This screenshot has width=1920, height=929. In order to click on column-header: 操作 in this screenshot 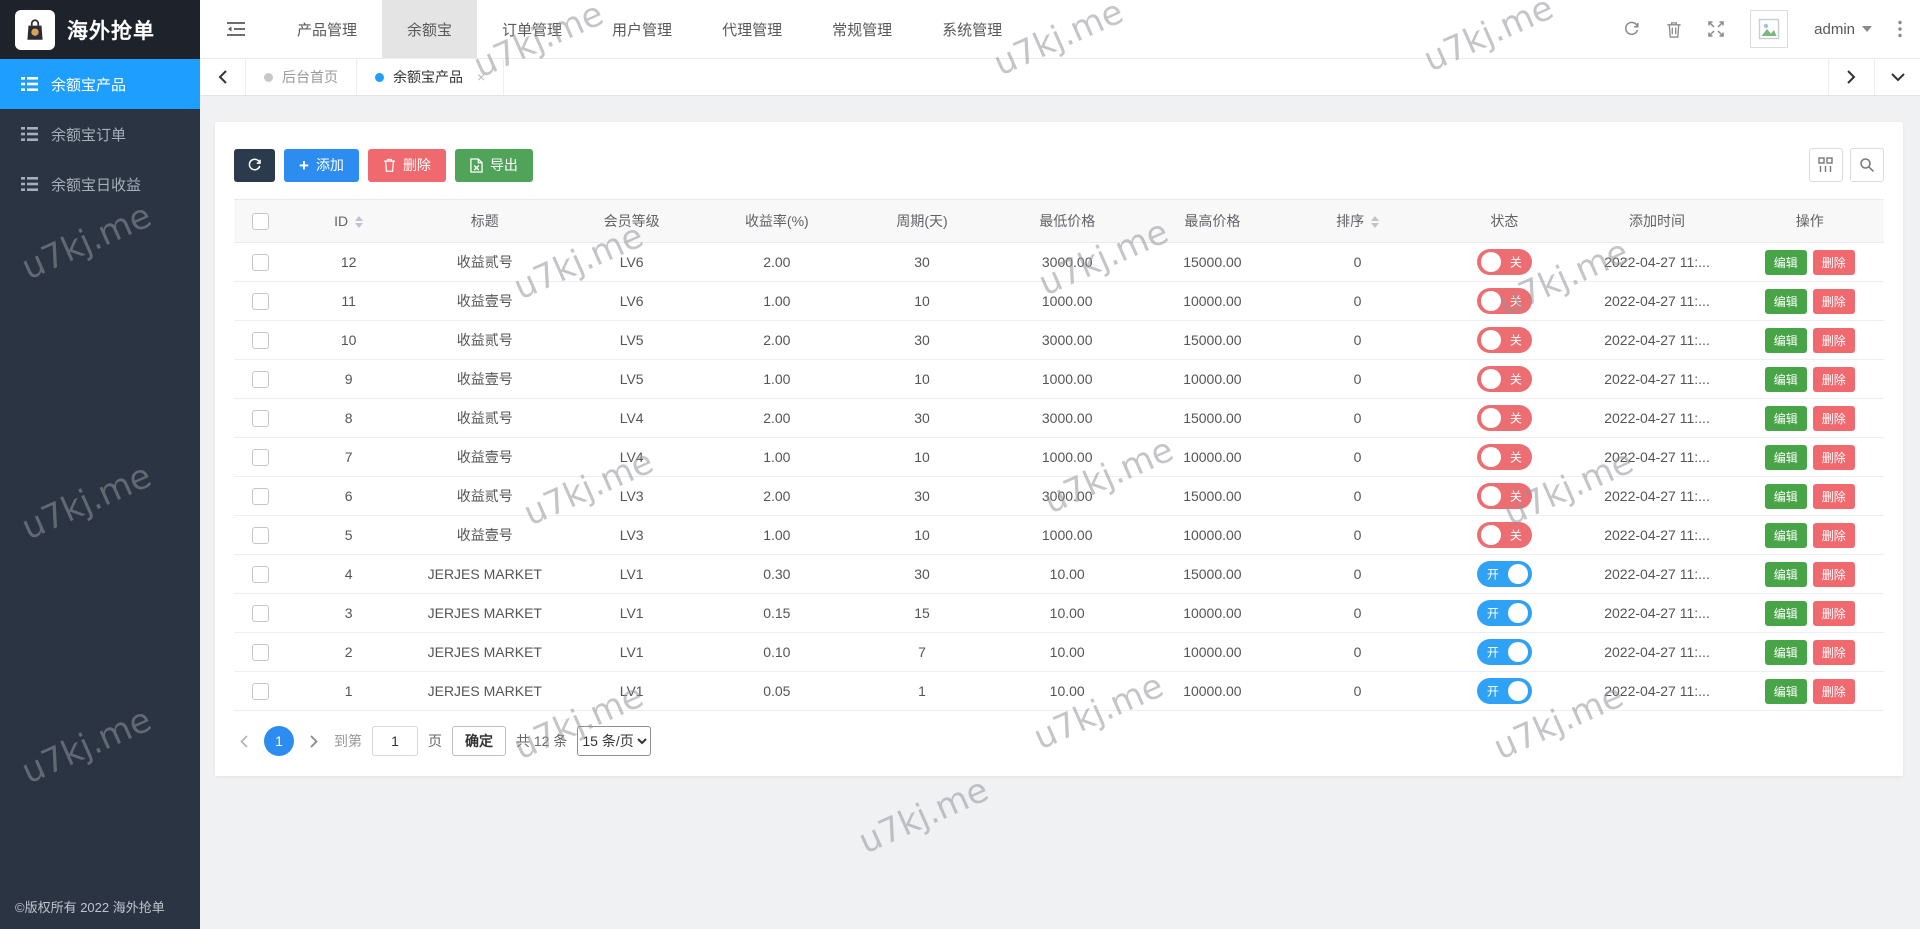, I will do `click(1809, 221)`.